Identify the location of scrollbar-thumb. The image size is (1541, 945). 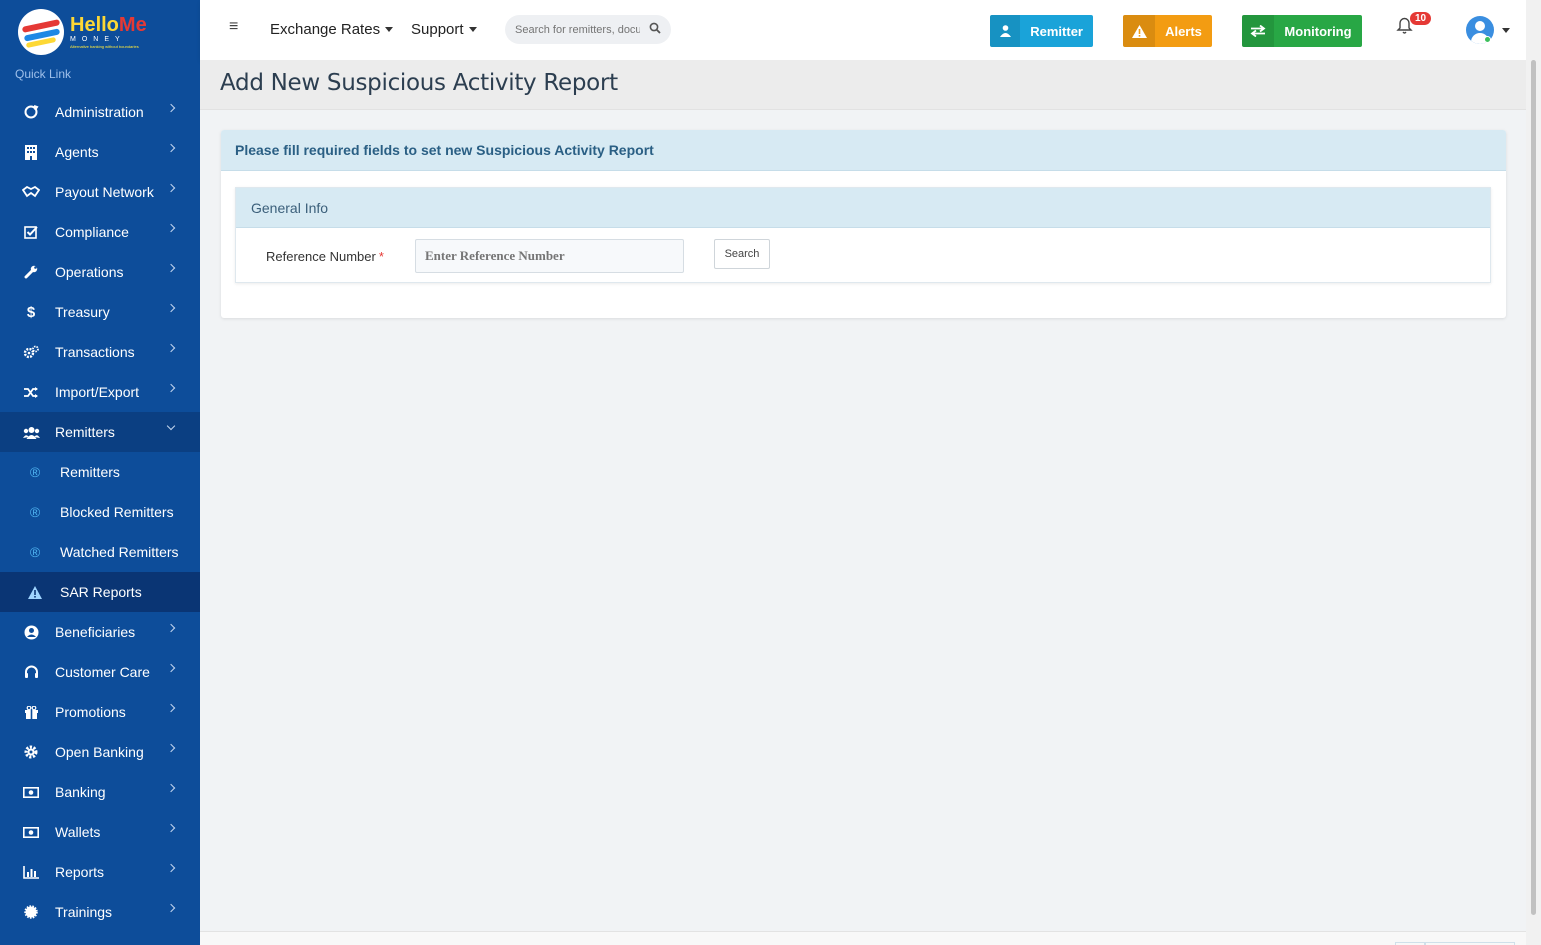
(1533, 487).